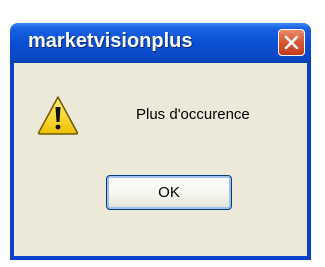 The image size is (325, 267). Describe the element at coordinates (169, 192) in the screenshot. I see `ok-button: OK` at that location.